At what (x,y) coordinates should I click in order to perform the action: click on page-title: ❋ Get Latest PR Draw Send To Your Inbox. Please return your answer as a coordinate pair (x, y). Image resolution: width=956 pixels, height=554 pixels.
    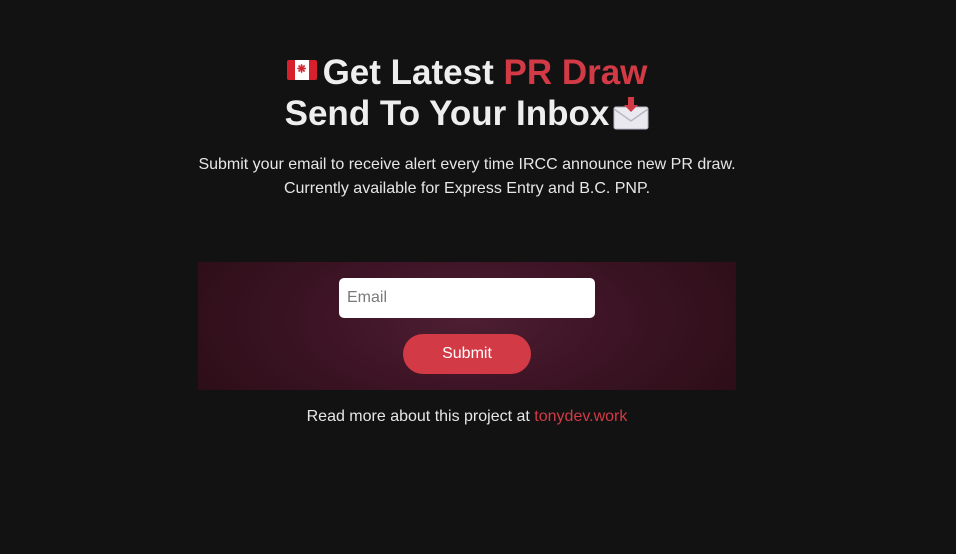
    Looking at the image, I should click on (467, 93).